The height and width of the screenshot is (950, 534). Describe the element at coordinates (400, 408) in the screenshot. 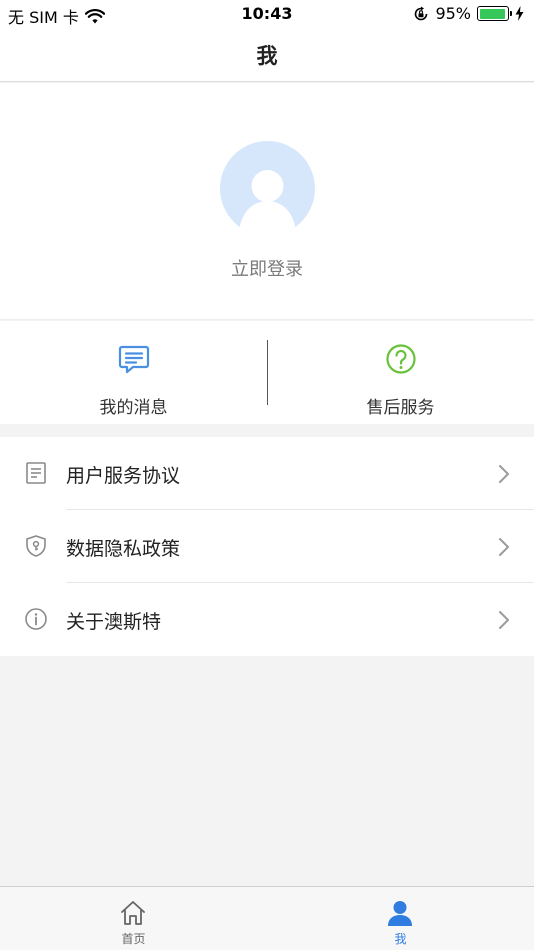

I see `after-sales-label: 售后服务` at that location.